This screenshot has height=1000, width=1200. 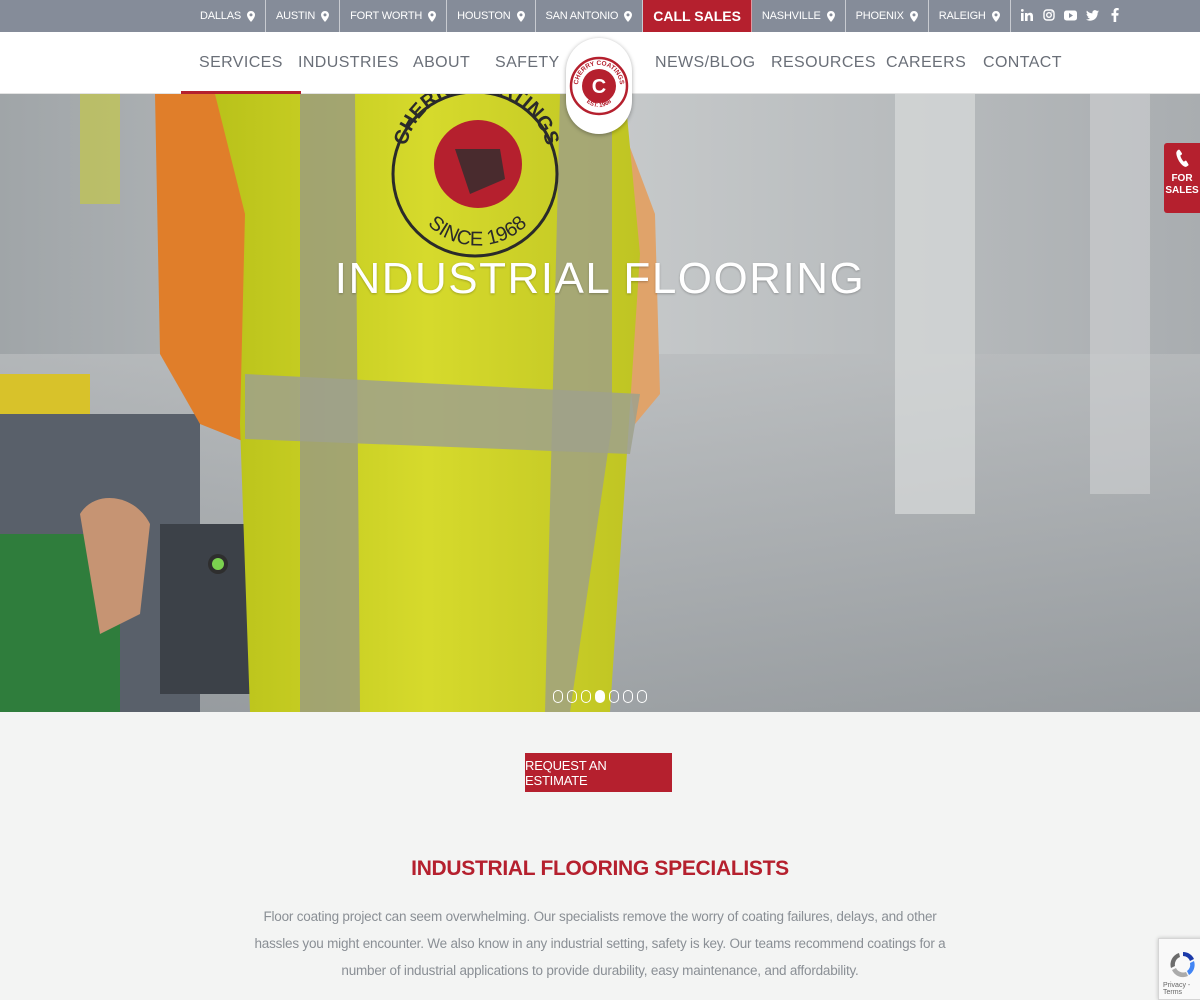 I want to click on social-links, so click(x=1071, y=16).